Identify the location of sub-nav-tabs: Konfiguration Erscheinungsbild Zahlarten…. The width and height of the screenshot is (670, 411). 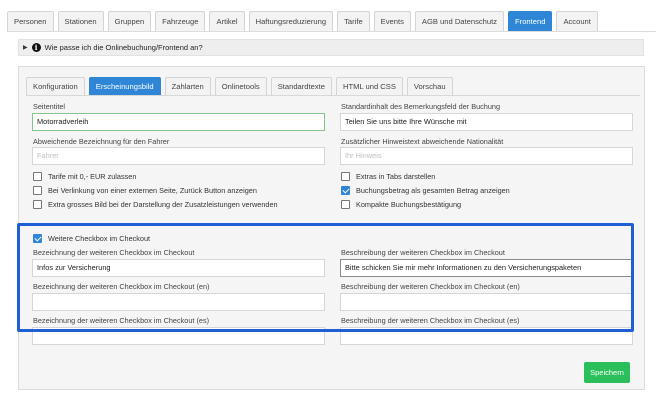
(239, 86).